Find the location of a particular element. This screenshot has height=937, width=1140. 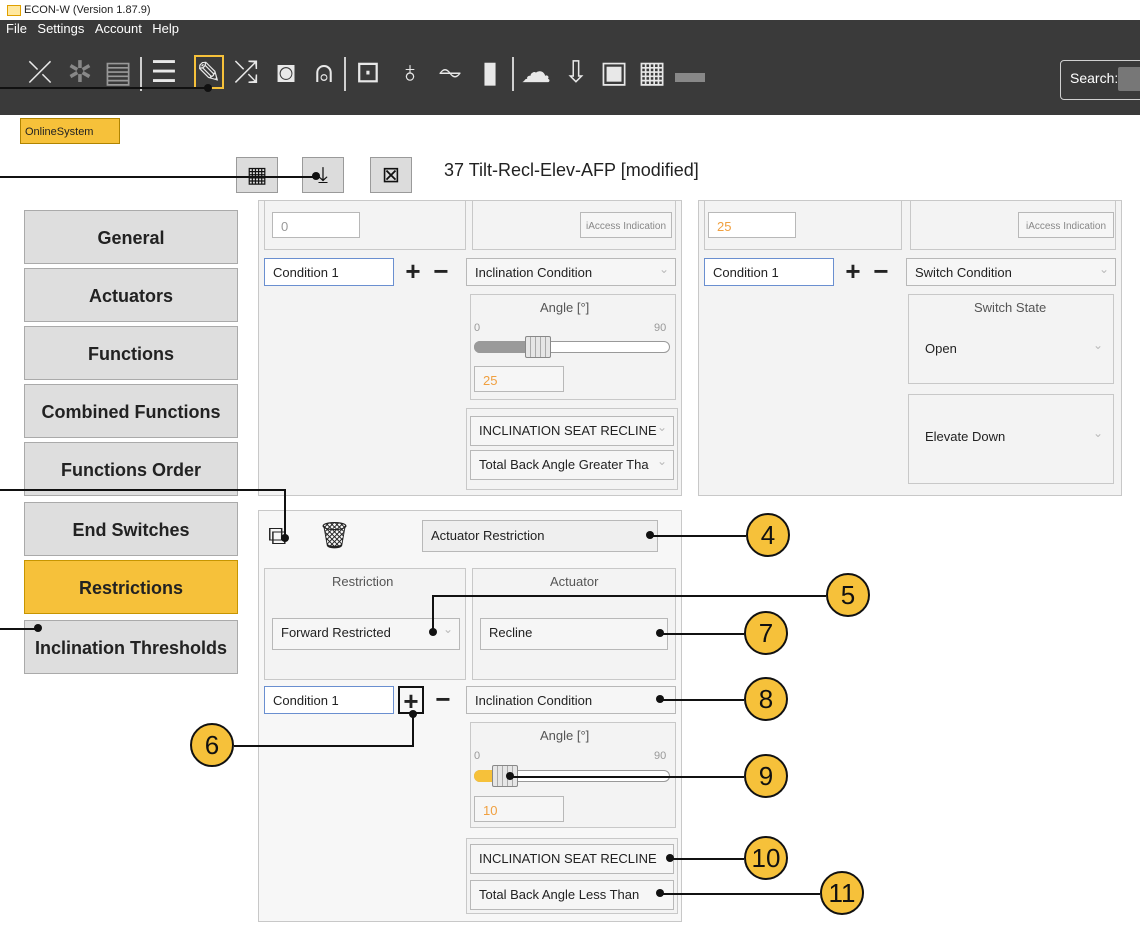

toolbar: ⤫ ✲ ▤ ☰ ✎ ⤮ ◙ ⍝ ⊡ ♁ ⏦ ▮ ☁ ⇩ ▣ ▦ ▬ is located at coordinates (570, 76).